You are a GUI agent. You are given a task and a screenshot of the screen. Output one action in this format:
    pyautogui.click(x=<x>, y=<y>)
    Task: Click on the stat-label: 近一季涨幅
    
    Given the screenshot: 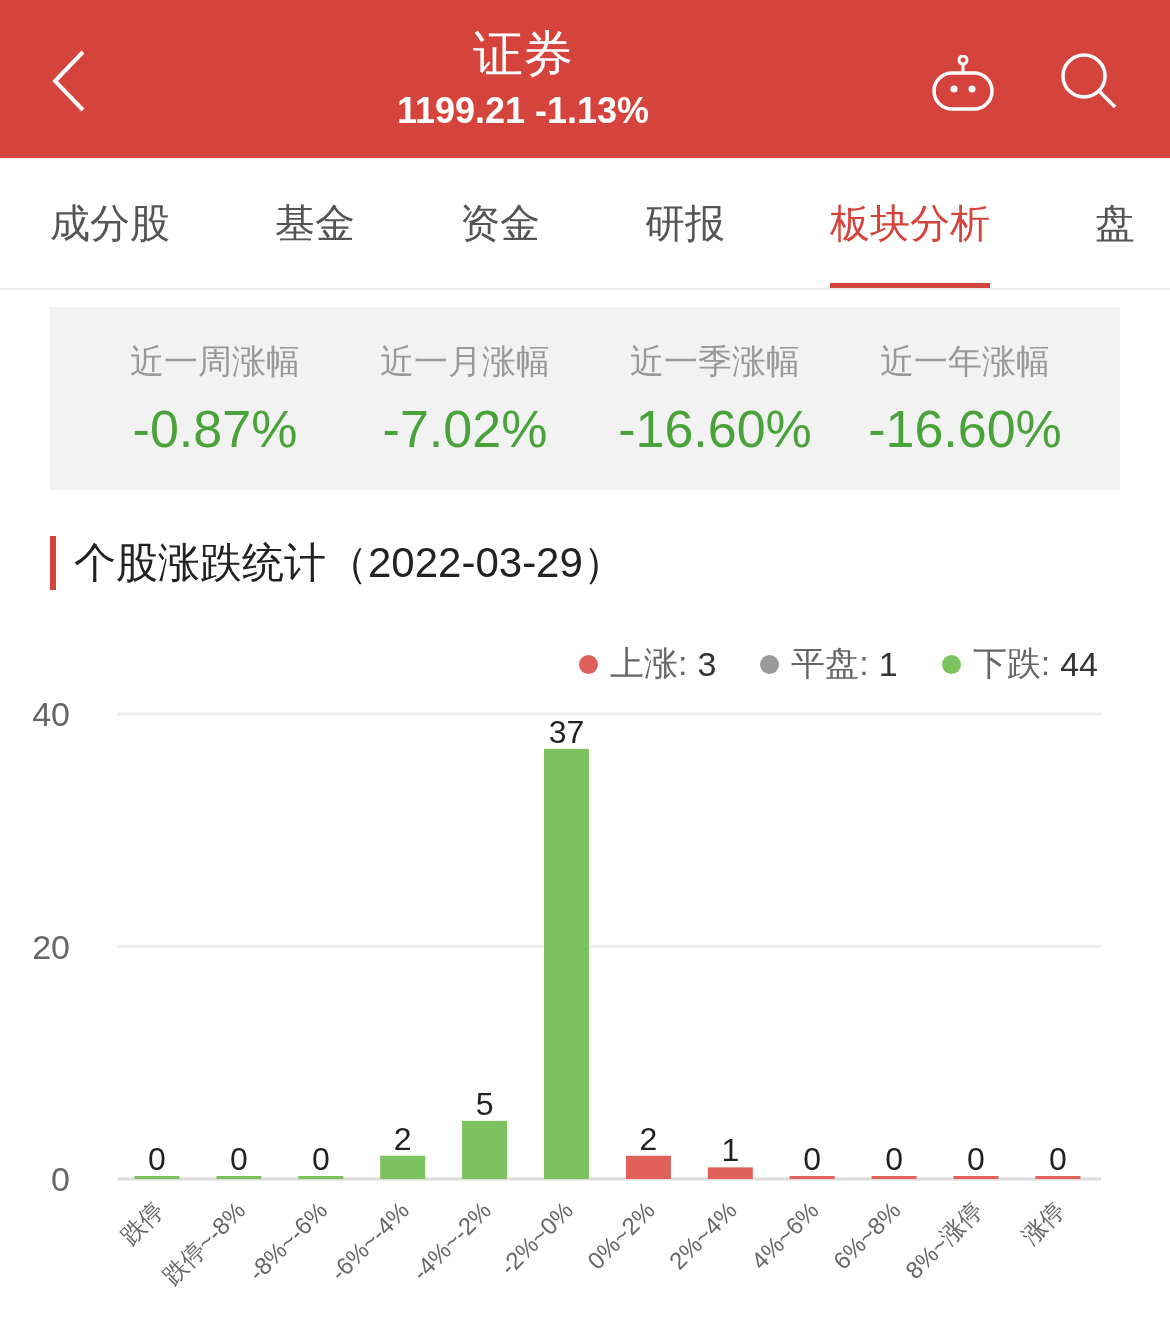 What is the action you would take?
    pyautogui.click(x=715, y=361)
    